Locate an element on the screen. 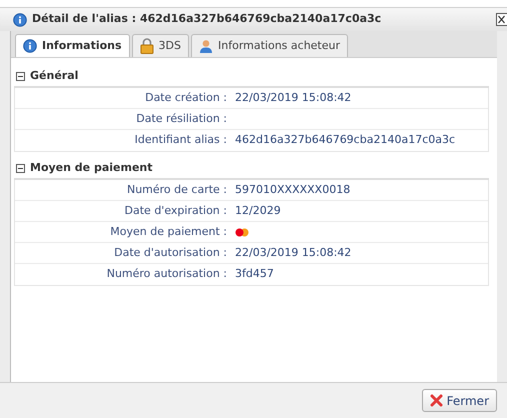 The height and width of the screenshot is (418, 507). cross-icon is located at coordinates (436, 400).